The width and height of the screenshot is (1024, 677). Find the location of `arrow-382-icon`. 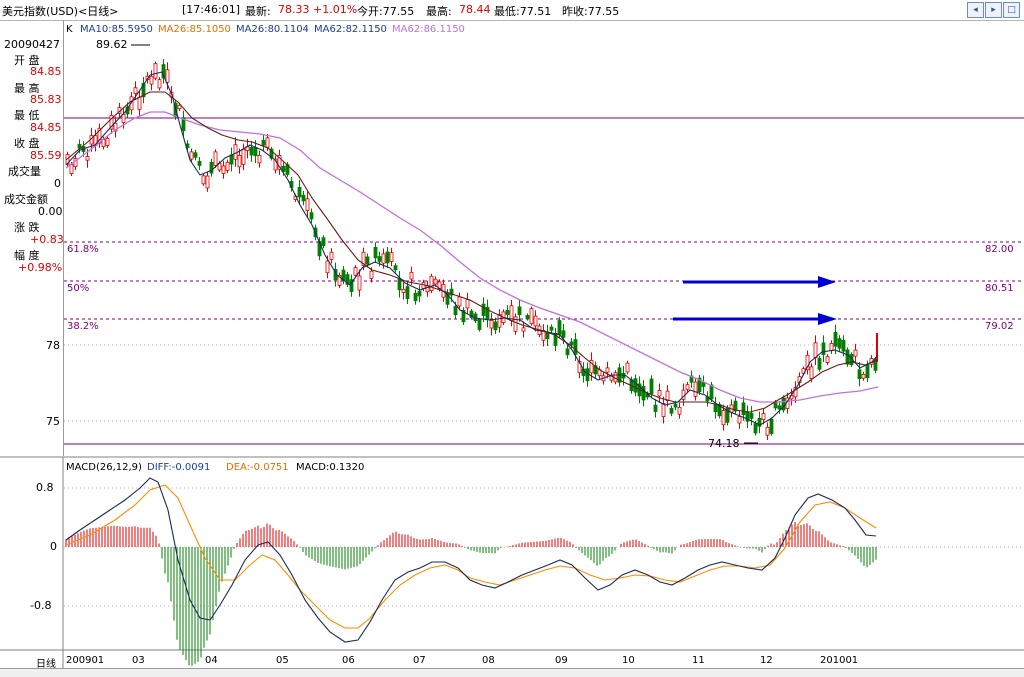

arrow-382-icon is located at coordinates (755, 319).